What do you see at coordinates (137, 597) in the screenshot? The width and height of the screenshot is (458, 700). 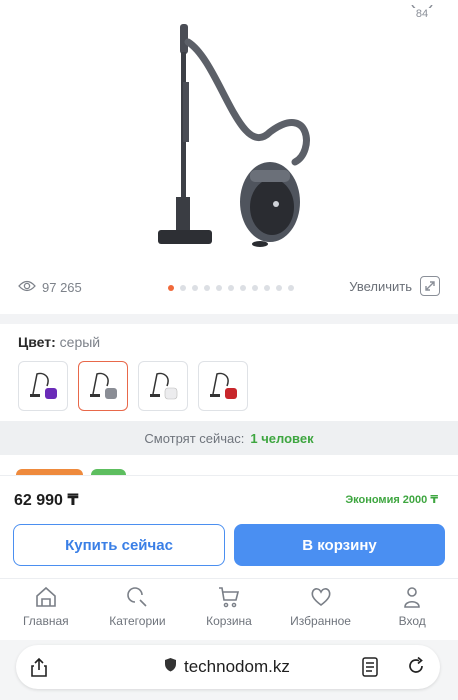 I see `categories-search-icon` at bounding box center [137, 597].